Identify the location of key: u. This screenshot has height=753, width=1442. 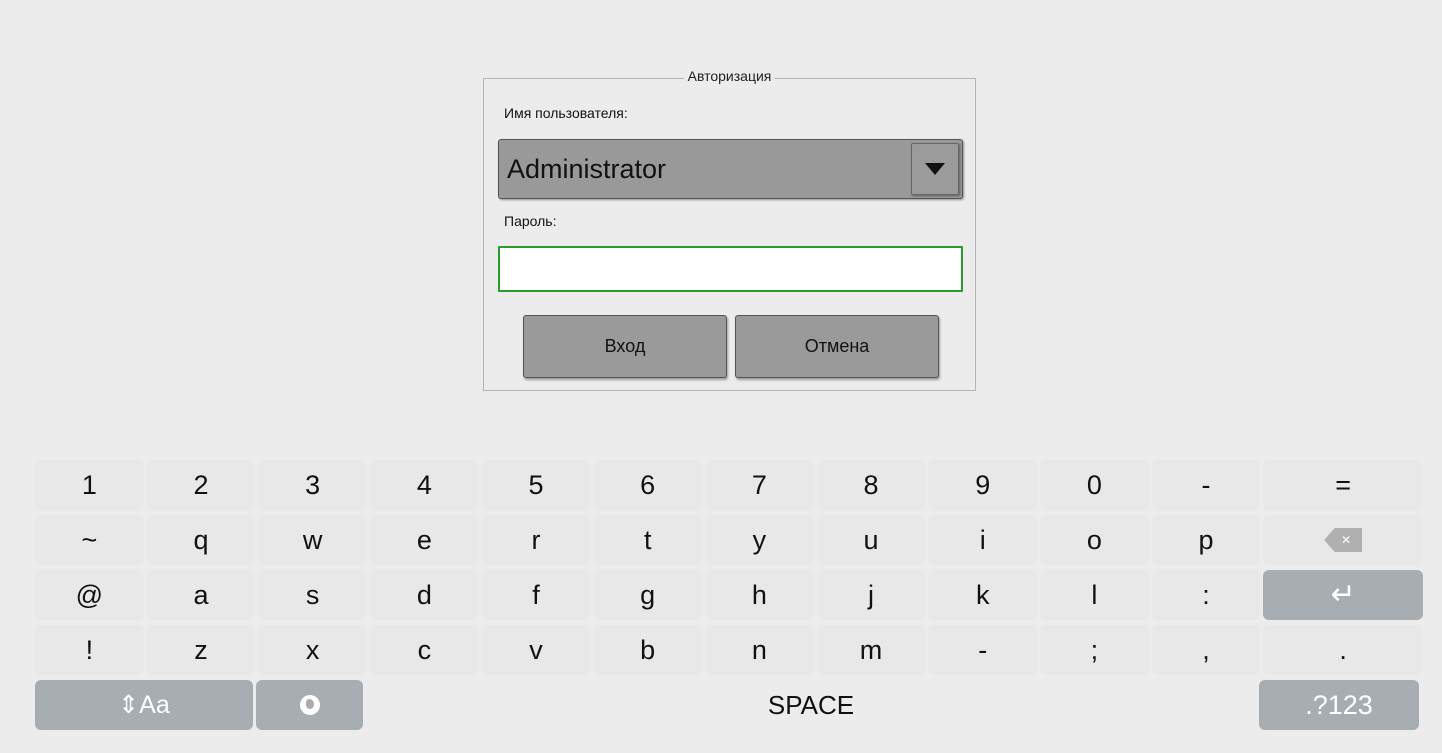
(871, 540).